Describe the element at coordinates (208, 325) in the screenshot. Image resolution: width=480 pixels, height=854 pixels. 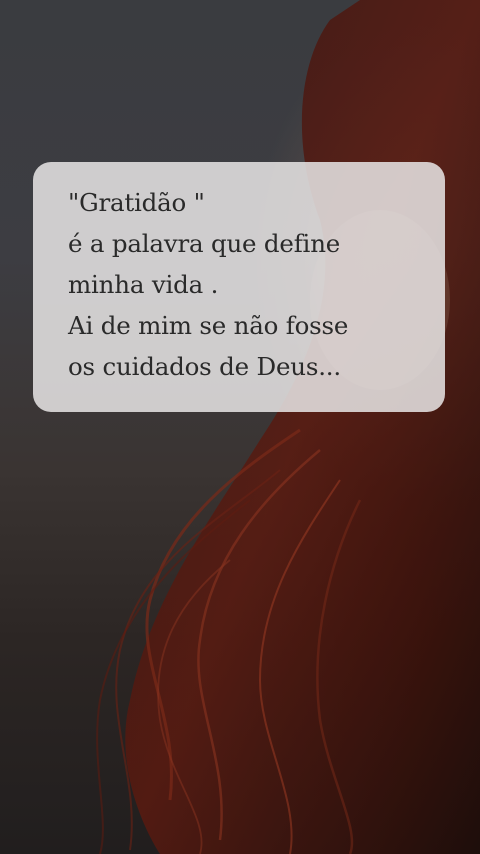
I see `quote-line-4: Ai de mim se não fosse` at that location.